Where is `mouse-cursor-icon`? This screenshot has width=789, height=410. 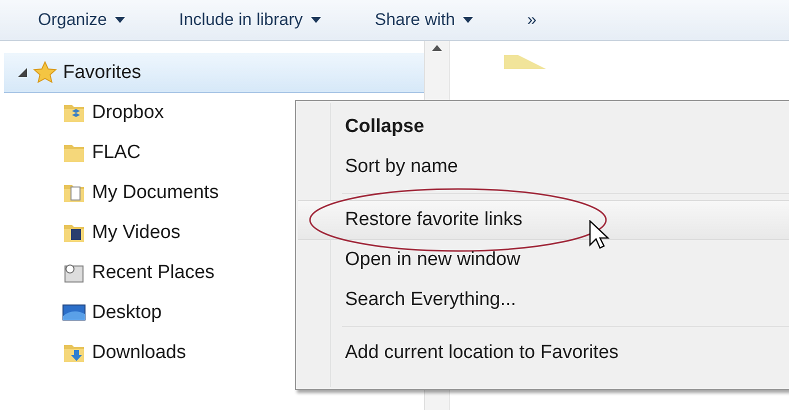 mouse-cursor-icon is located at coordinates (600, 236).